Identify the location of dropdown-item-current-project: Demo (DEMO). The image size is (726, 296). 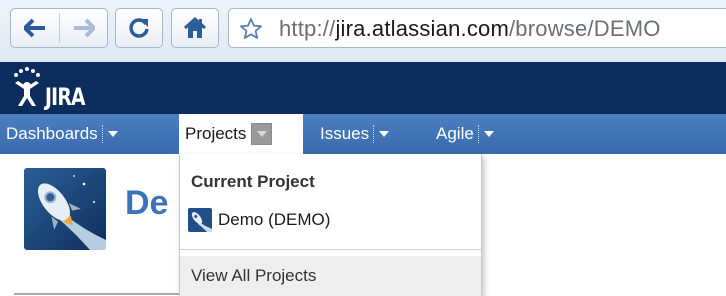
(259, 220).